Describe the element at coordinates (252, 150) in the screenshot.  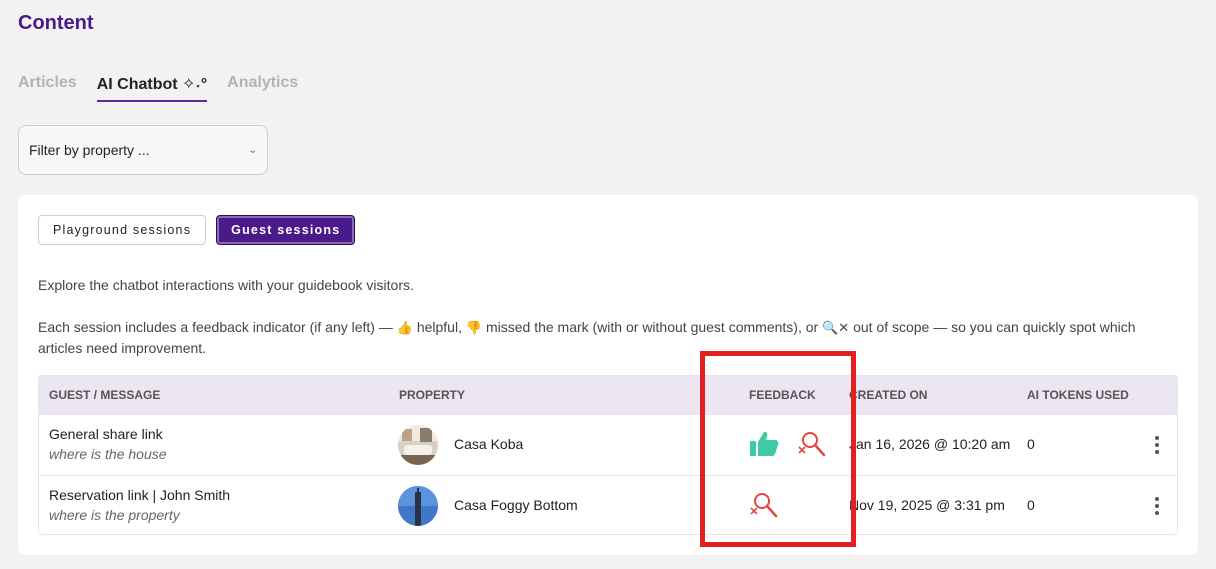
I see `chevron-down-icon: ⌄` at that location.